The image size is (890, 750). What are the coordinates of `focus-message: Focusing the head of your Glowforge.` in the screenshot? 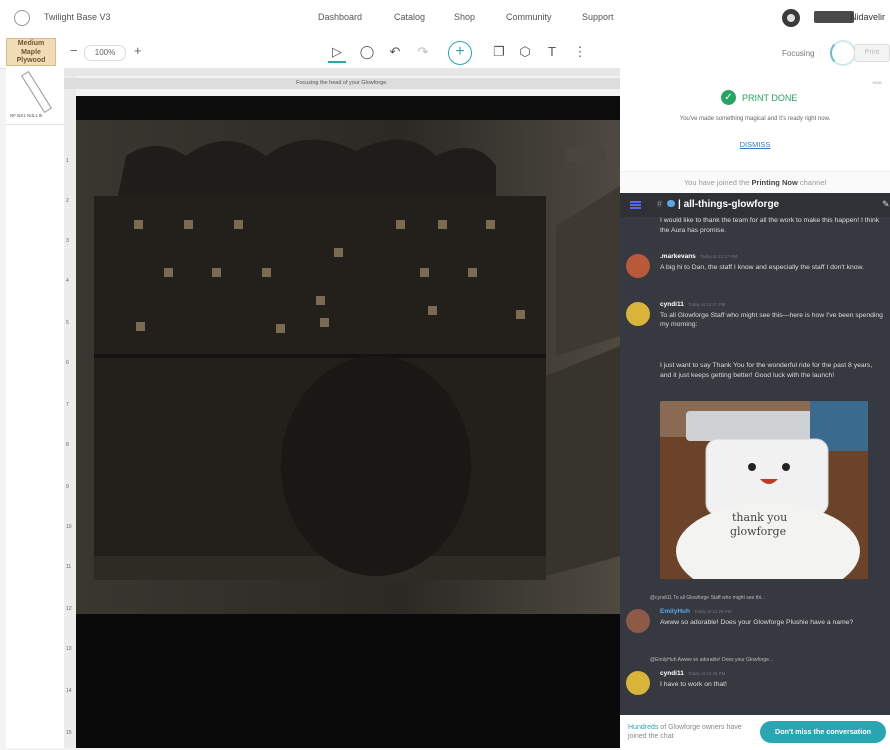 It's located at (342, 83).